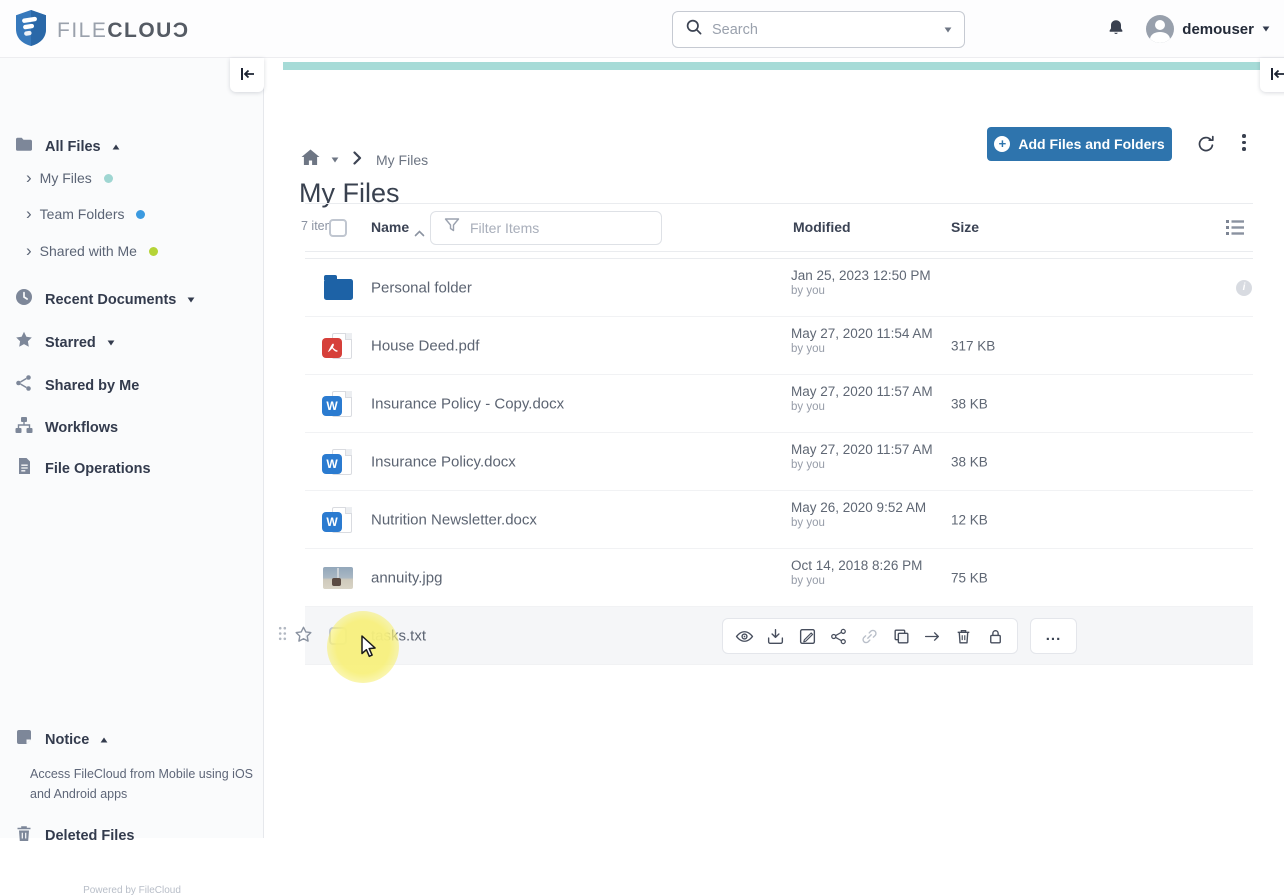 This screenshot has height=896, width=1284. Describe the element at coordinates (66, 427) in the screenshot. I see `sidebar-item-workflows: Workflows` at that location.